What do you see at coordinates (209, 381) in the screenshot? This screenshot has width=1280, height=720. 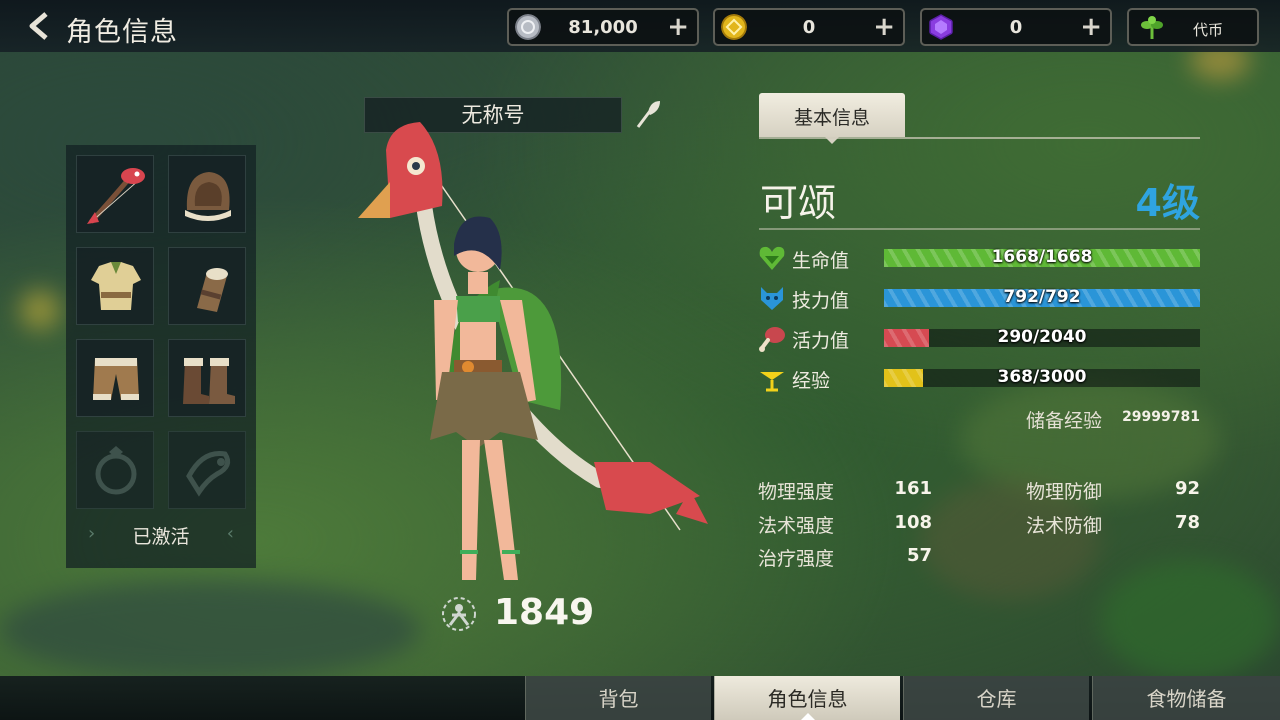 I see `boots-icon` at bounding box center [209, 381].